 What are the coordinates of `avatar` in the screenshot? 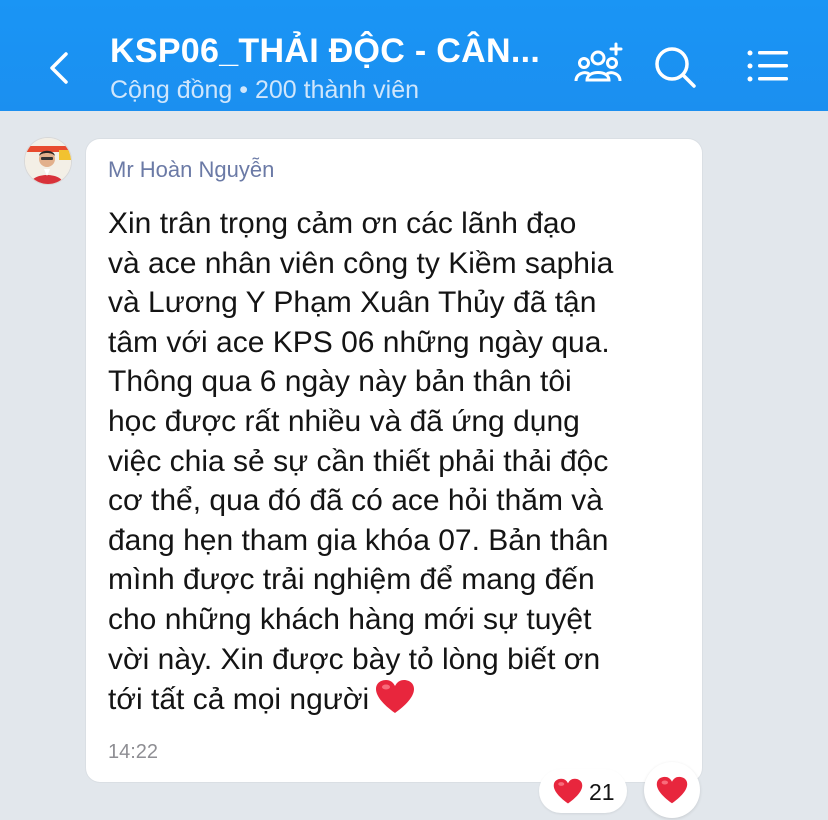 It's located at (48, 161).